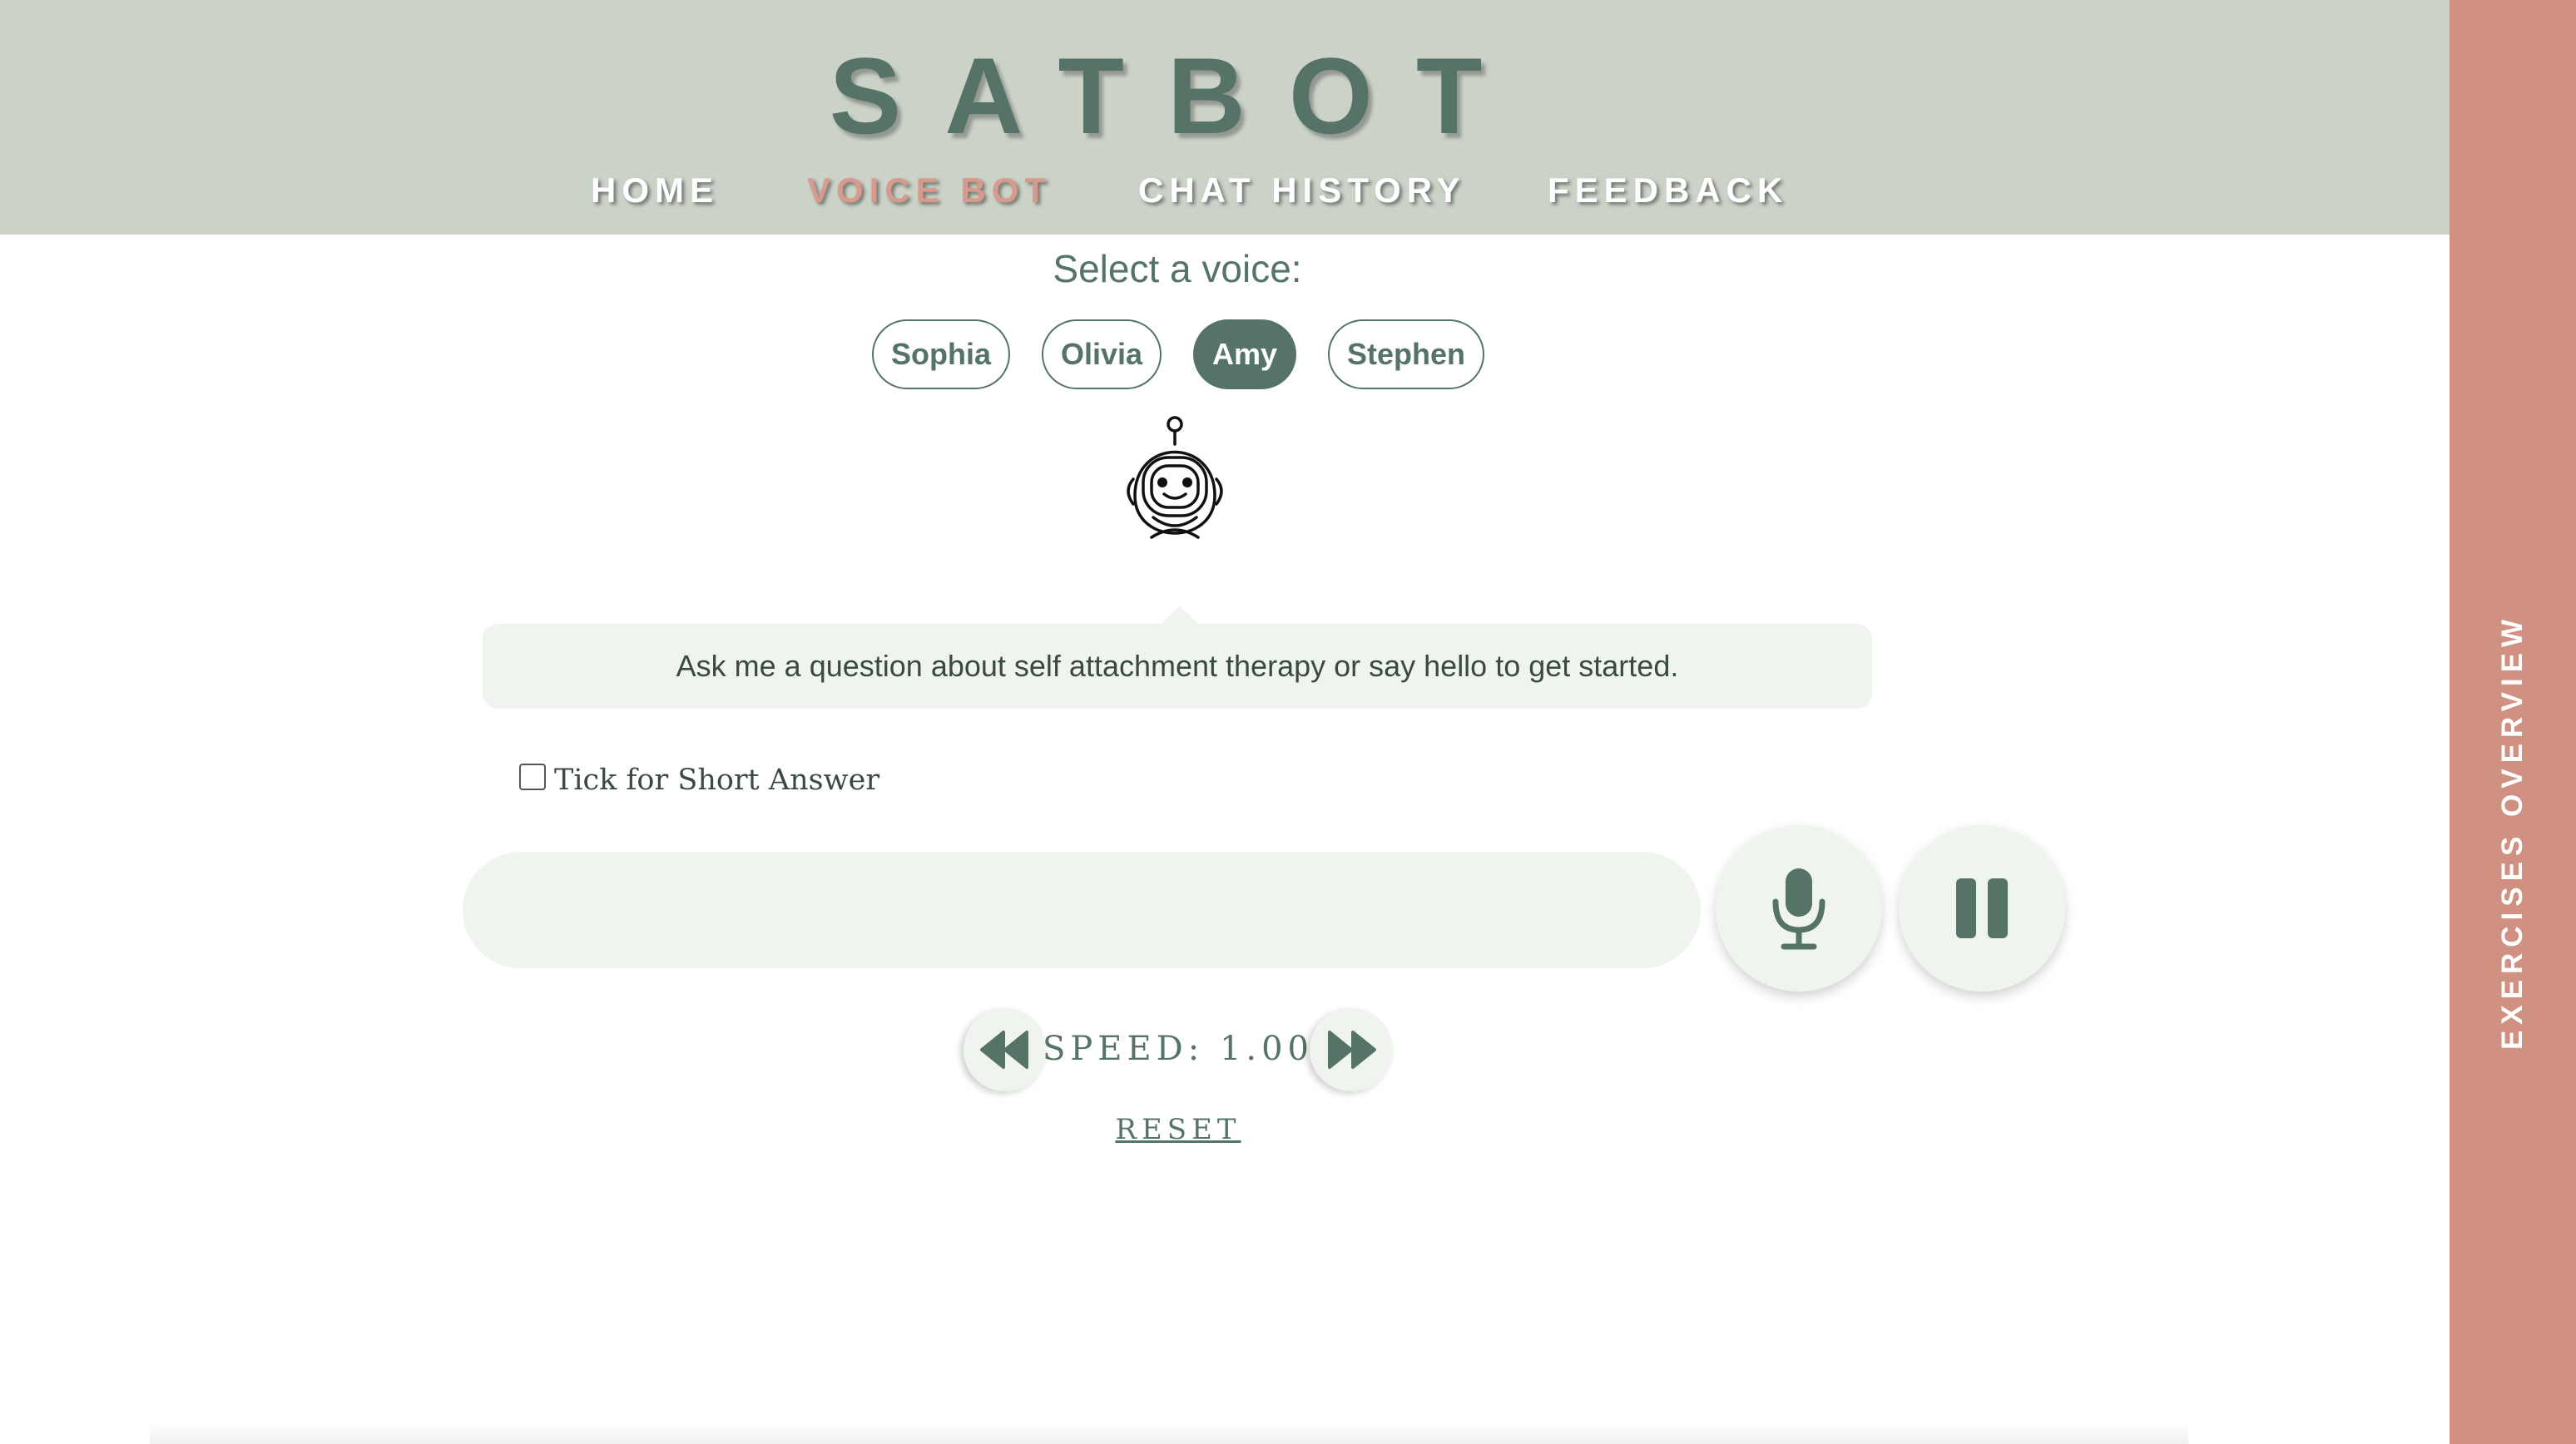  What do you see at coordinates (1180, 615) in the screenshot?
I see `bubble-tail` at bounding box center [1180, 615].